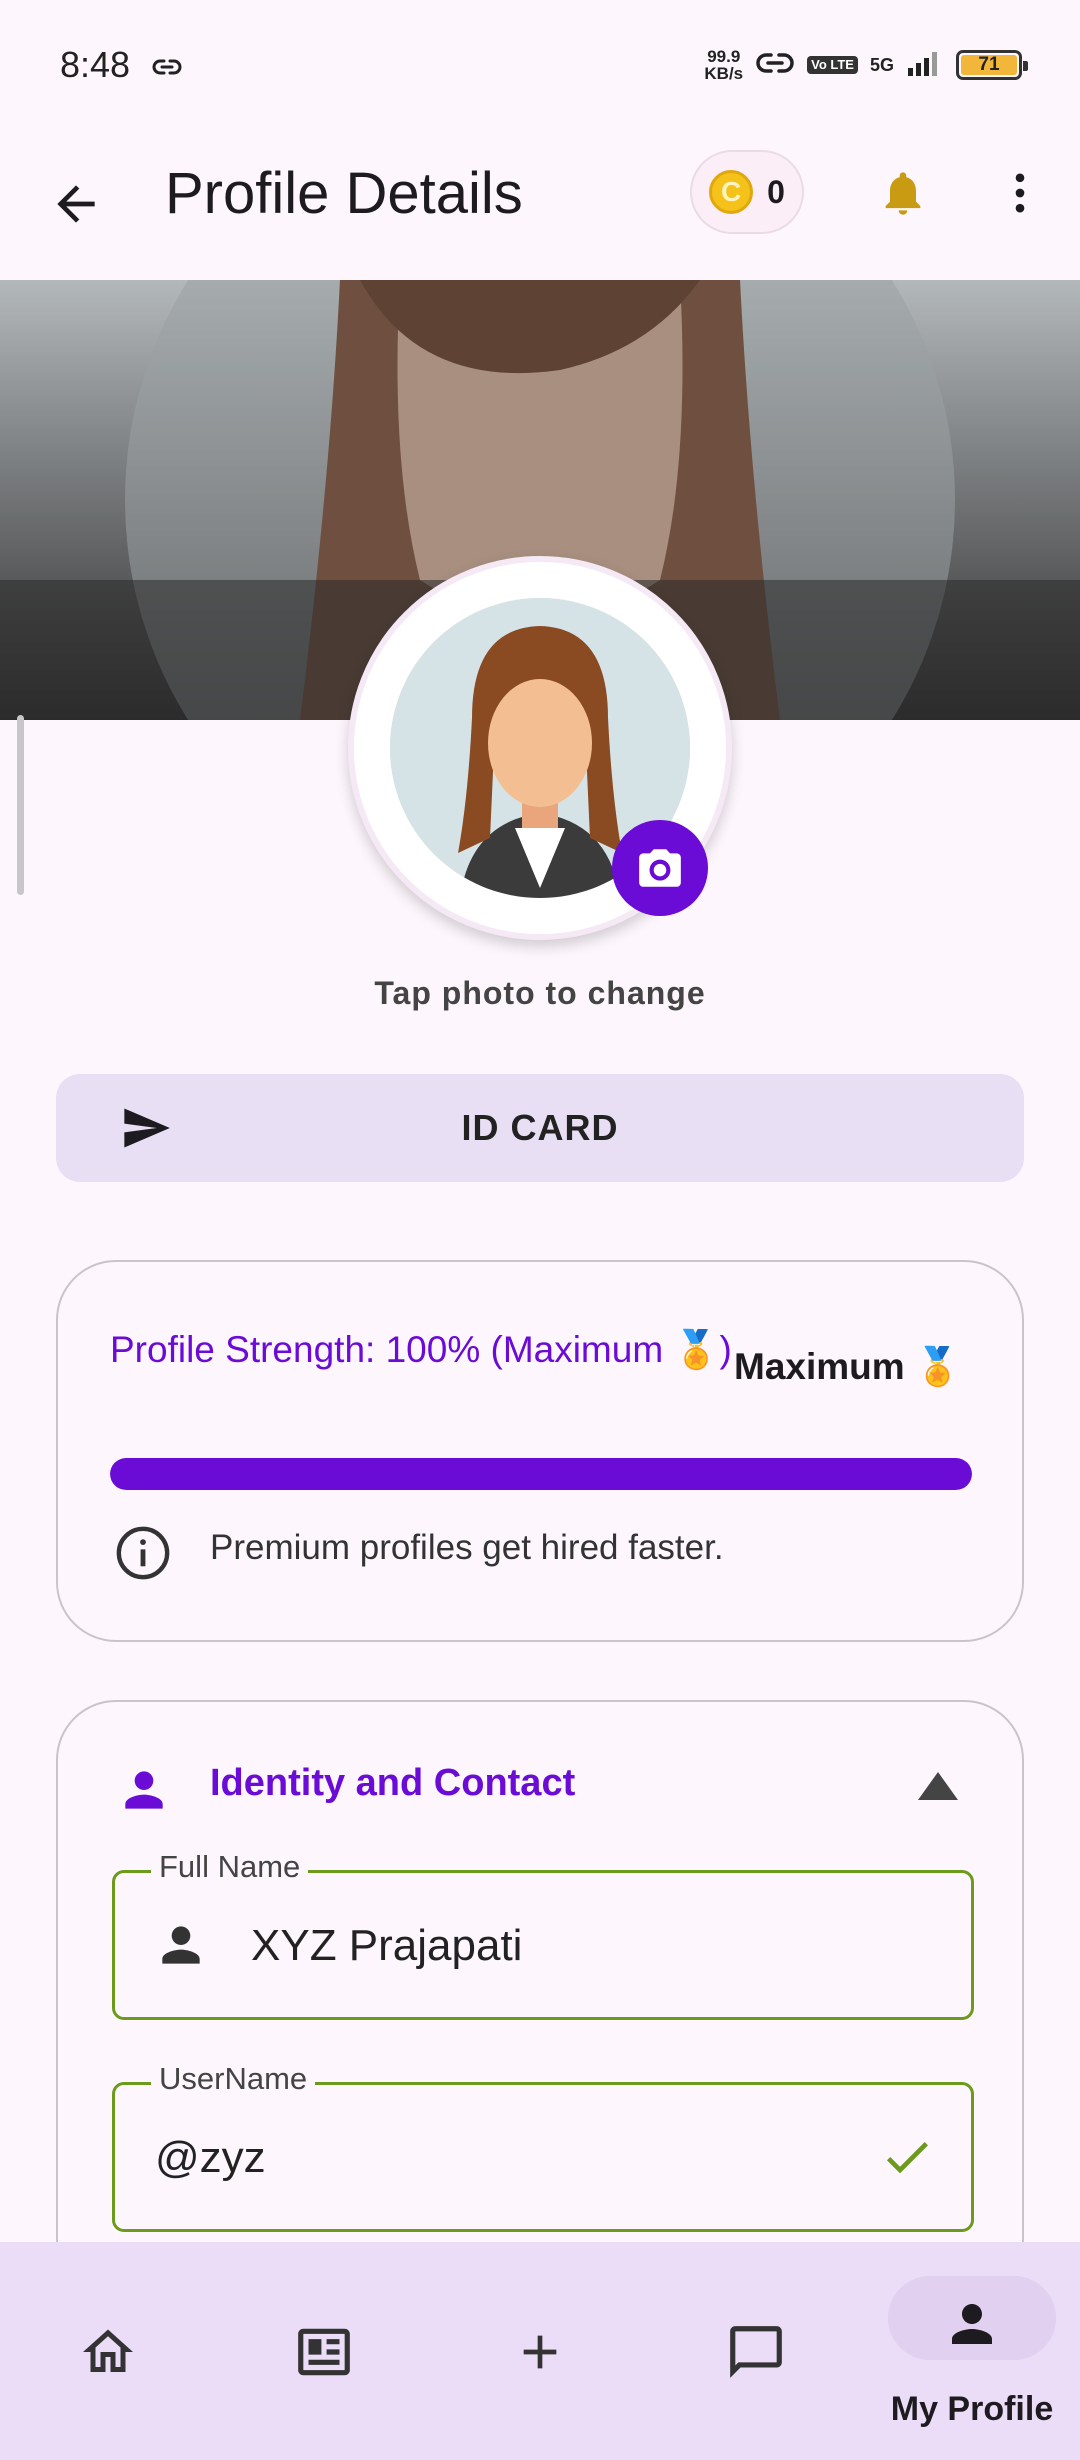 Image resolution: width=1080 pixels, height=2460 pixels. Describe the element at coordinates (938, 1786) in the screenshot. I see `collapse-arrow-icon` at that location.